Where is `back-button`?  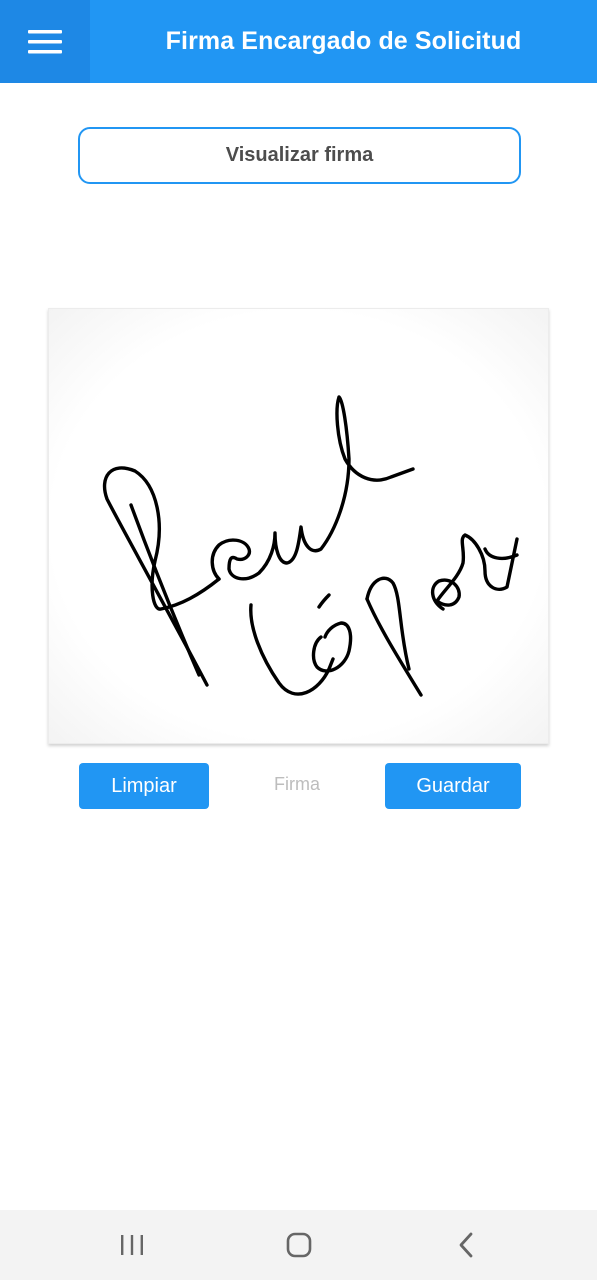
back-button is located at coordinates (466, 1245).